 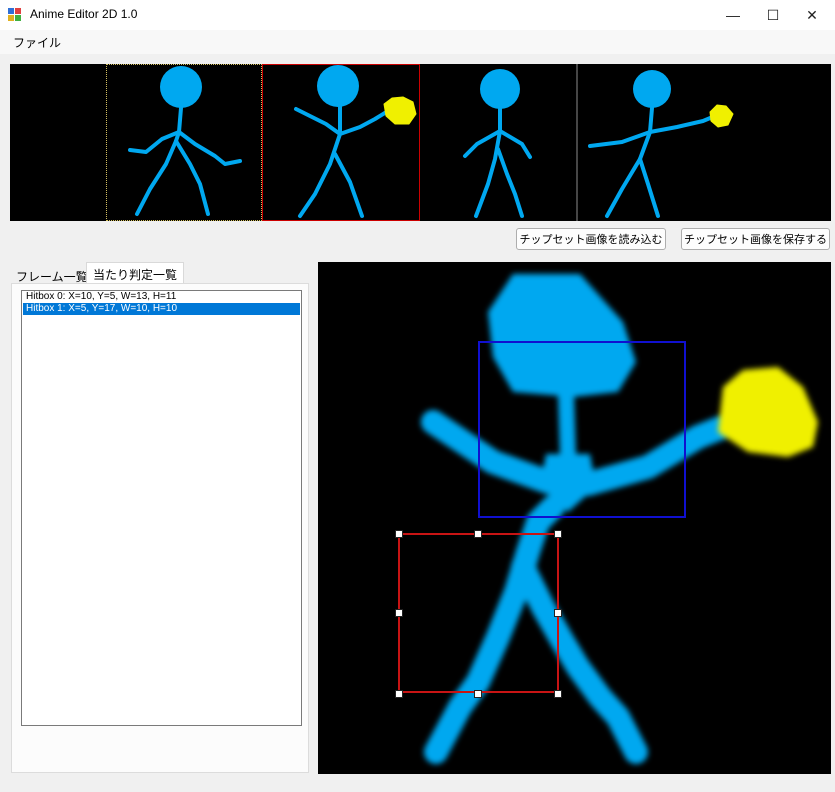 I want to click on list-item-selected: Hitbox 1: X=5, Y=17, W=10, H=10, so click(x=161, y=309).